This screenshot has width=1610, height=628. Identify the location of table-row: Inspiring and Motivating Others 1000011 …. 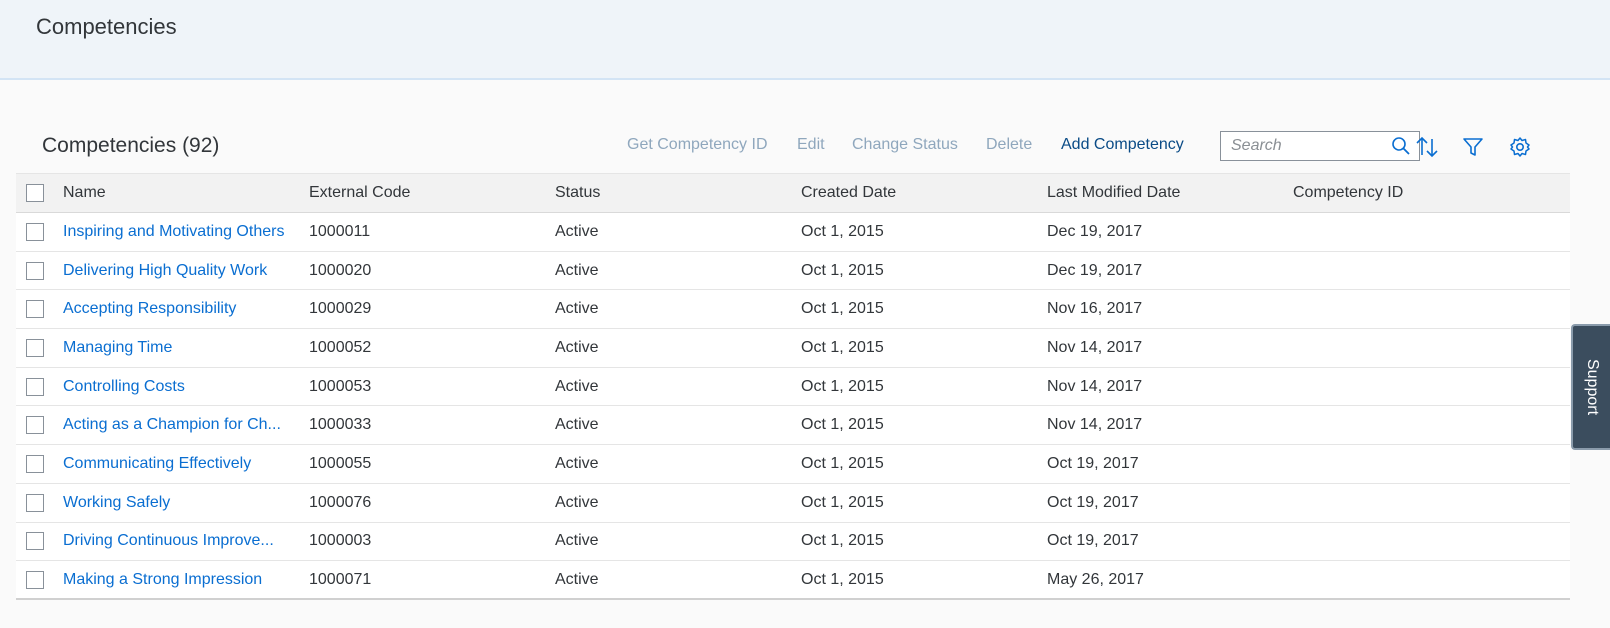
(793, 232).